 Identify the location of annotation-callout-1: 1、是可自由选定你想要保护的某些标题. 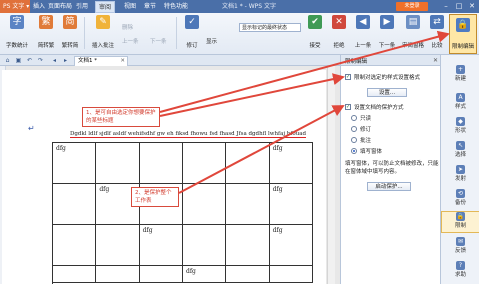
(121, 117).